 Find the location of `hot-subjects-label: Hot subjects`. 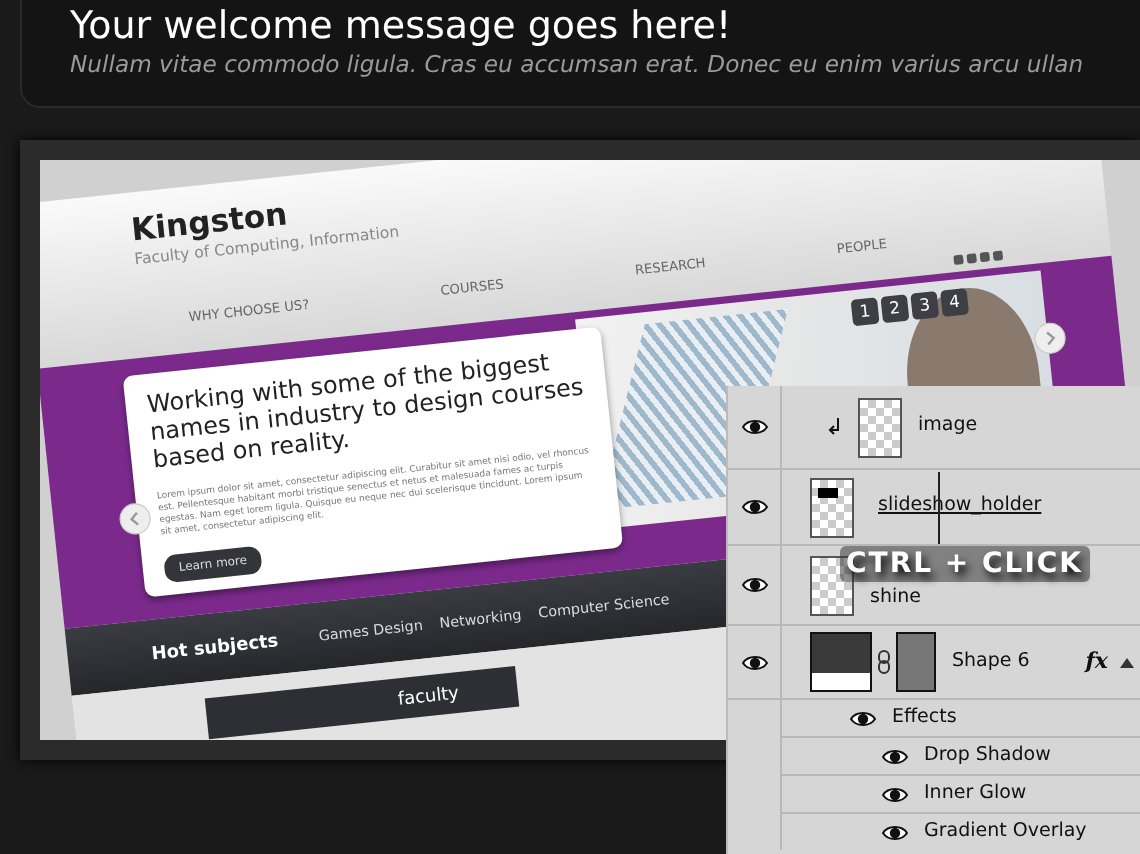

hot-subjects-label: Hot subjects is located at coordinates (215, 647).